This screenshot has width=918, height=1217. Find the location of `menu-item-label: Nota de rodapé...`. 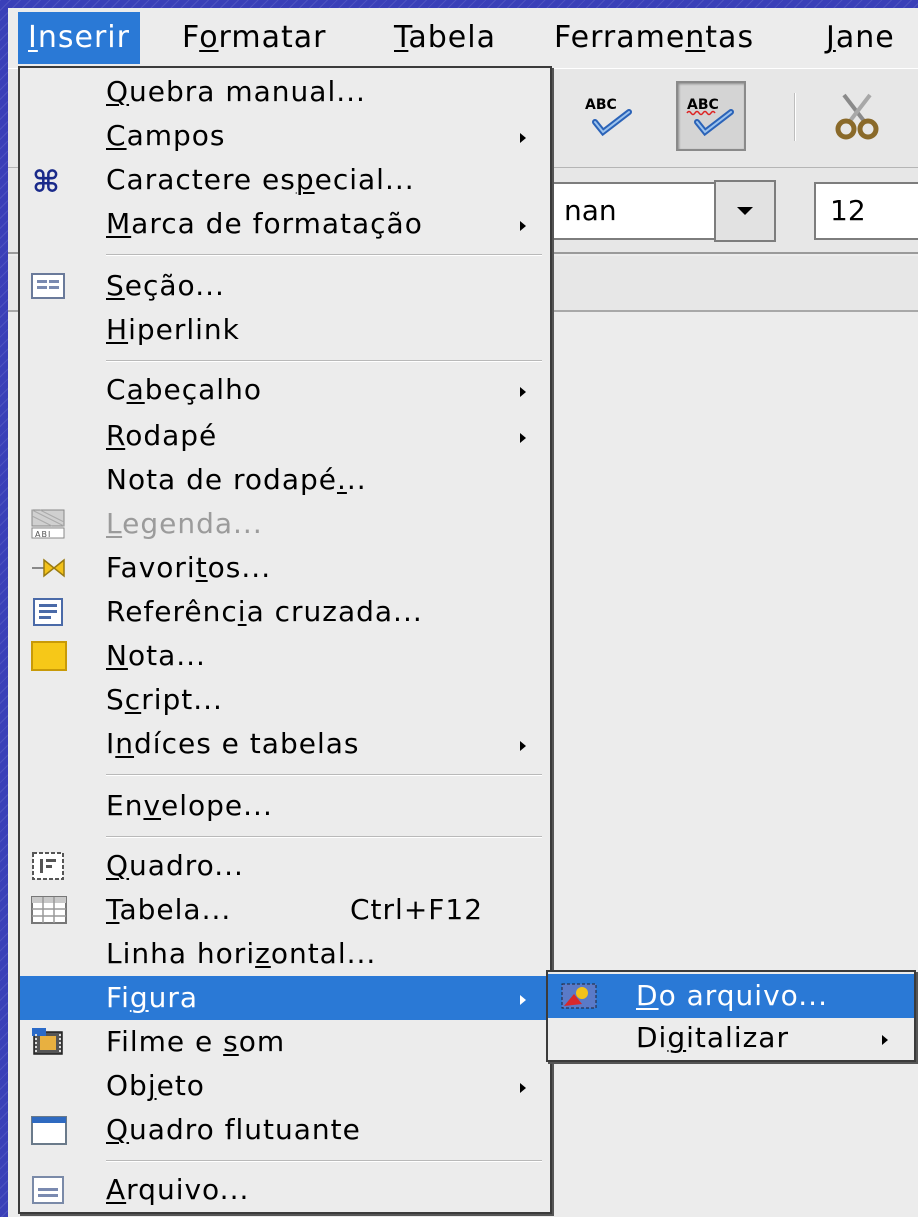

menu-item-label: Nota de rodapé... is located at coordinates (236, 479).